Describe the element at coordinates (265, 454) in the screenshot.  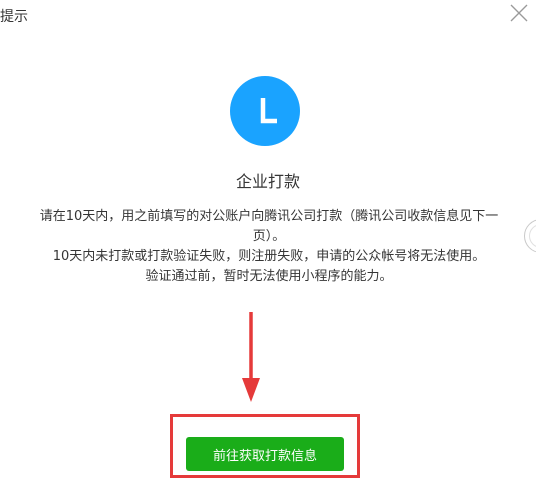
I see `get-payment-info-button: 前往获取打款信息` at that location.